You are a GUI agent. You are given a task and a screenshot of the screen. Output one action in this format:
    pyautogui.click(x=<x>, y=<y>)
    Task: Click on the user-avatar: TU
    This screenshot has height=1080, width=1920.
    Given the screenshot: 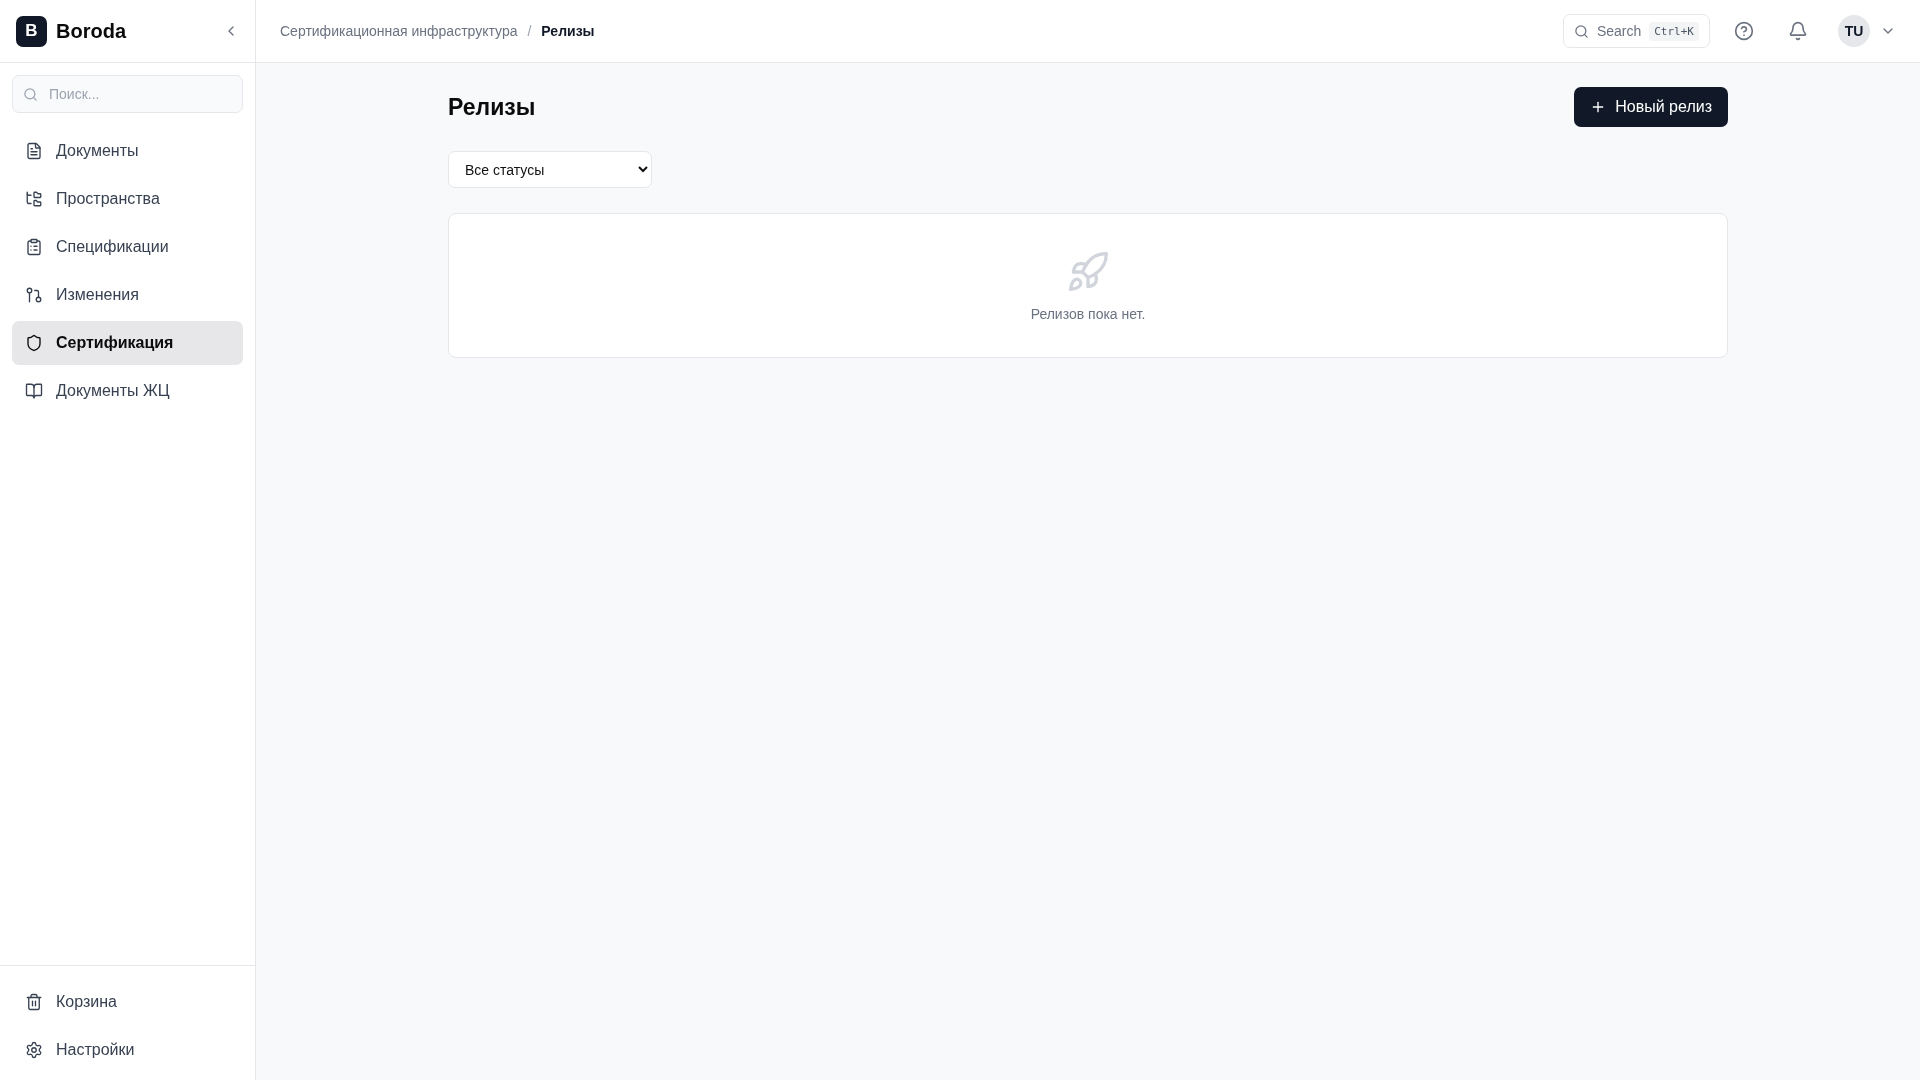 What is the action you would take?
    pyautogui.click(x=1854, y=31)
    